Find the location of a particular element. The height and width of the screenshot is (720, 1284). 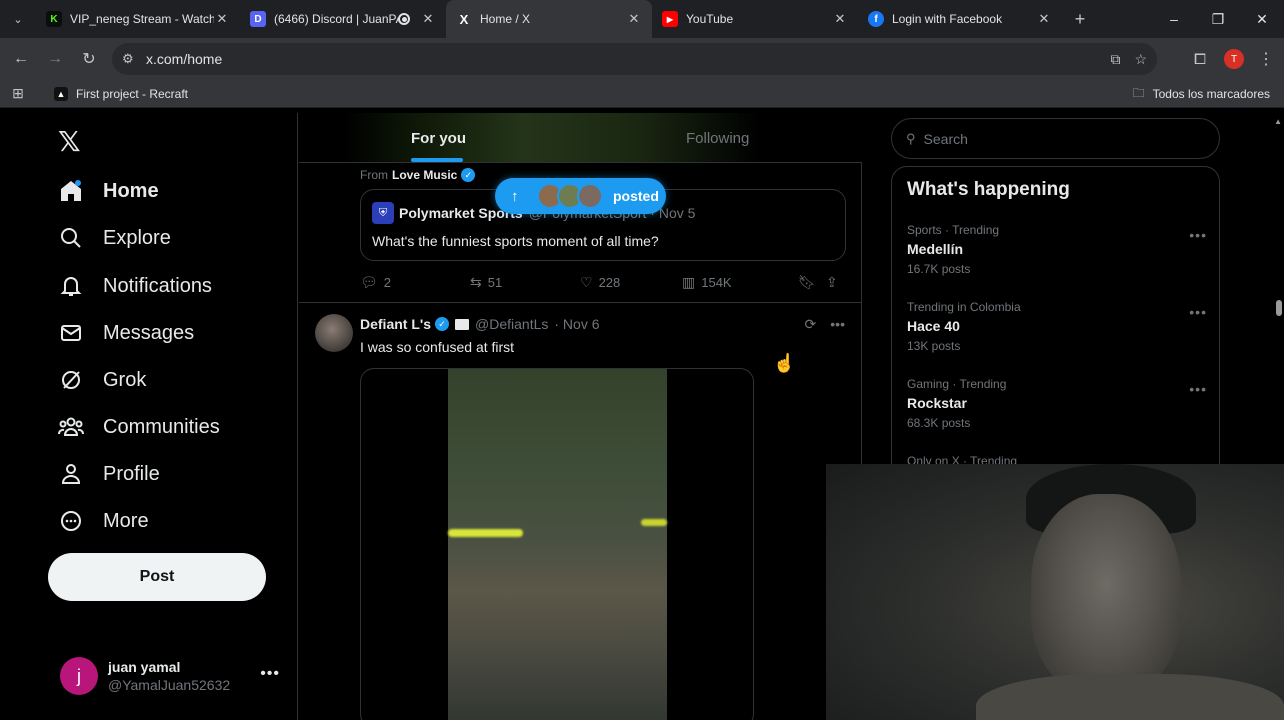

trend-context: Gaming · Trending is located at coordinates (957, 384).